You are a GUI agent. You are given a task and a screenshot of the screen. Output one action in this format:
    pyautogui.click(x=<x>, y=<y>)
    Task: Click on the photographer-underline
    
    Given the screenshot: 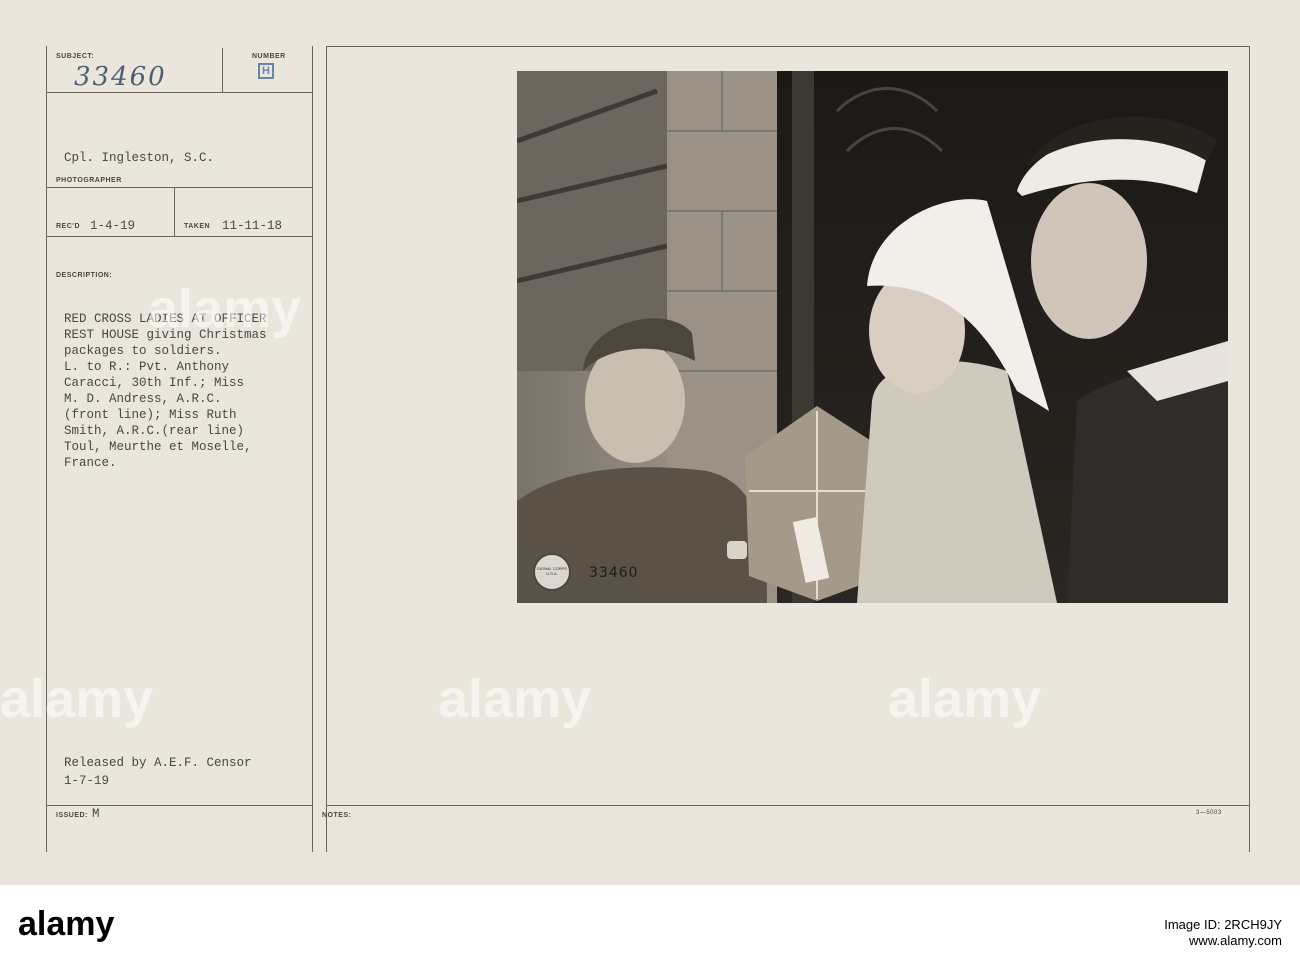 What is the action you would take?
    pyautogui.click(x=179, y=187)
    